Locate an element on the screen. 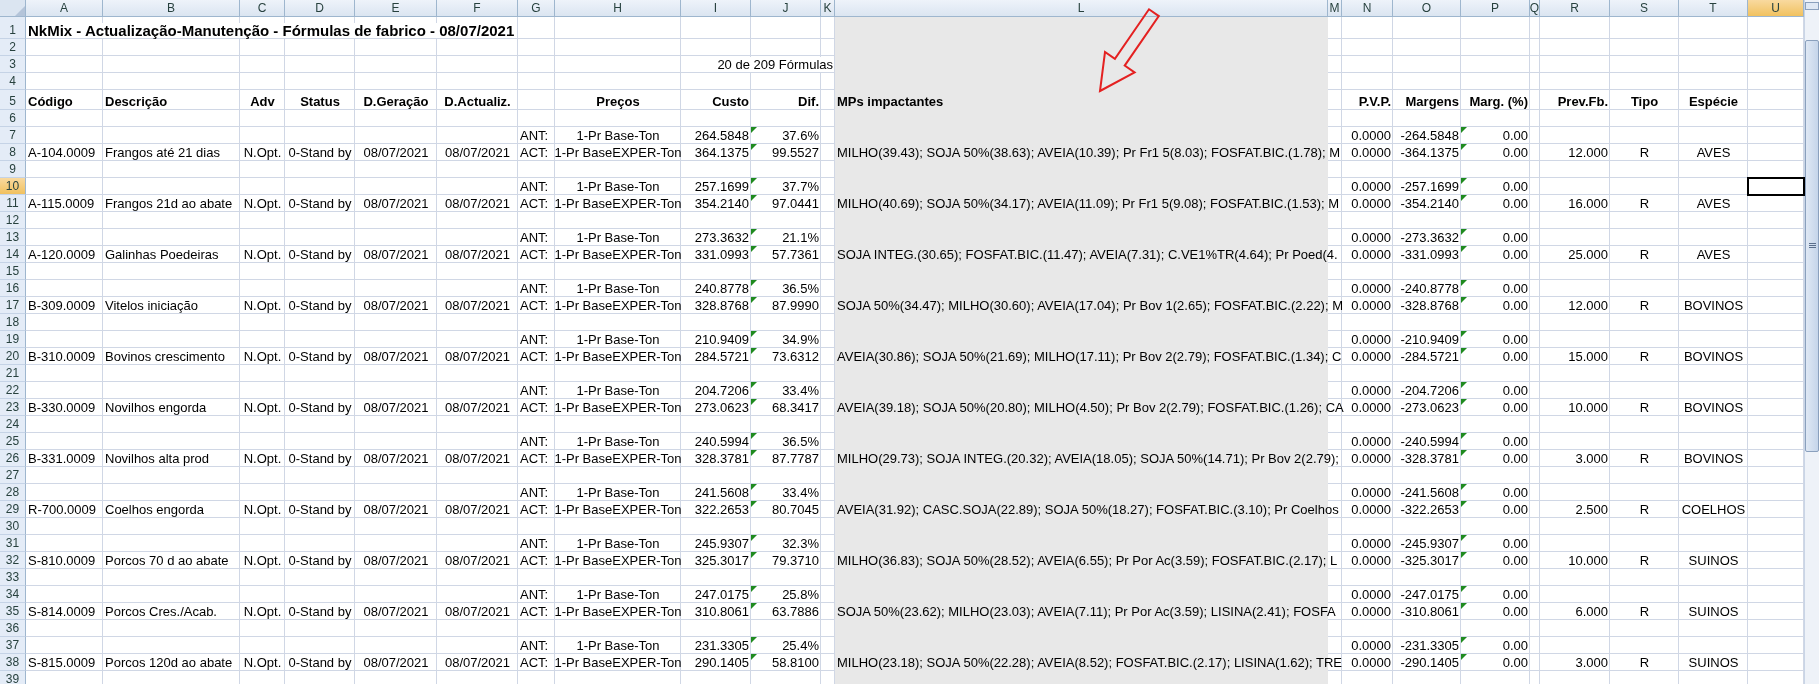 This screenshot has height=684, width=1819. vertical-scrollbar is located at coordinates (1811, 342).